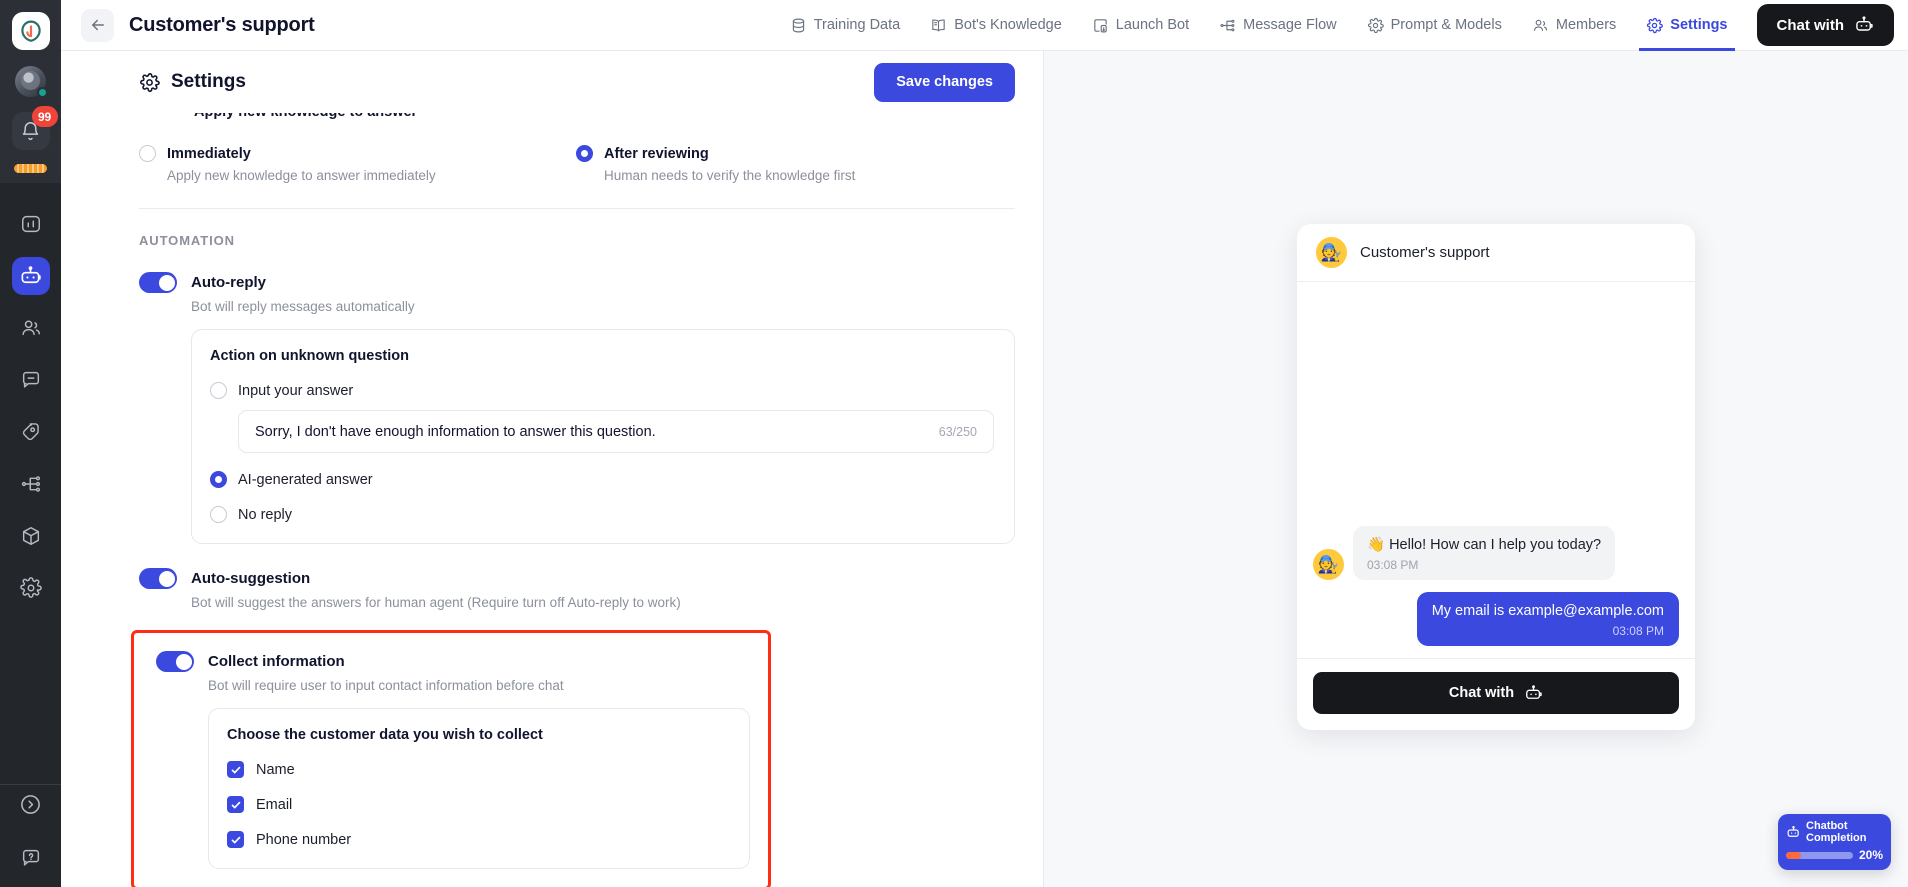 Image resolution: width=1908 pixels, height=887 pixels. I want to click on help-chat-icon, so click(31, 858).